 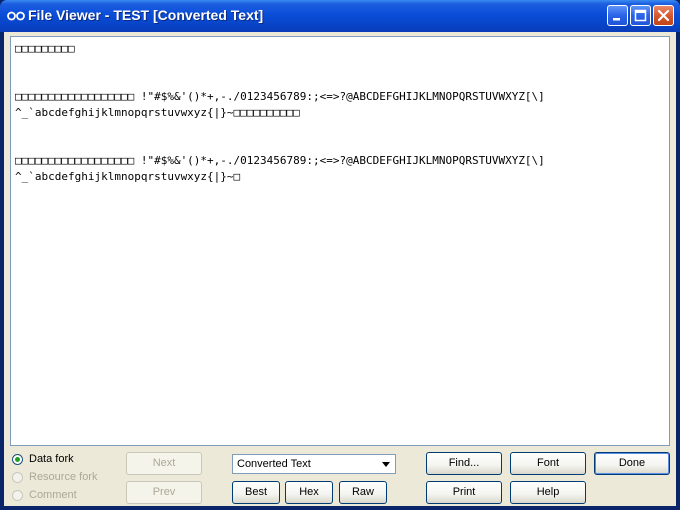 I want to click on minimize-button, so click(x=617, y=15).